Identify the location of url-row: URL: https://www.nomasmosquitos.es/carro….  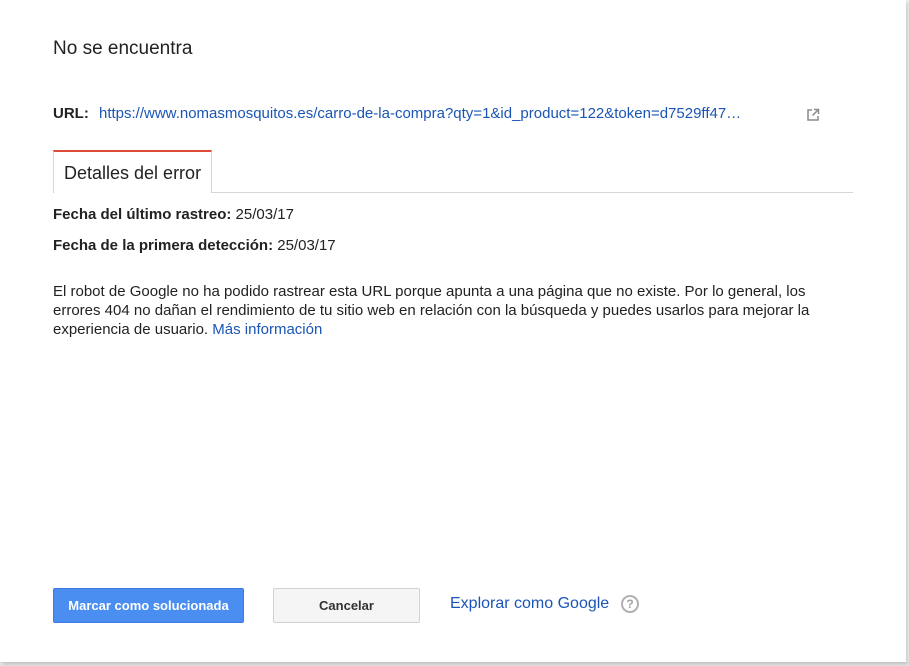
(397, 113).